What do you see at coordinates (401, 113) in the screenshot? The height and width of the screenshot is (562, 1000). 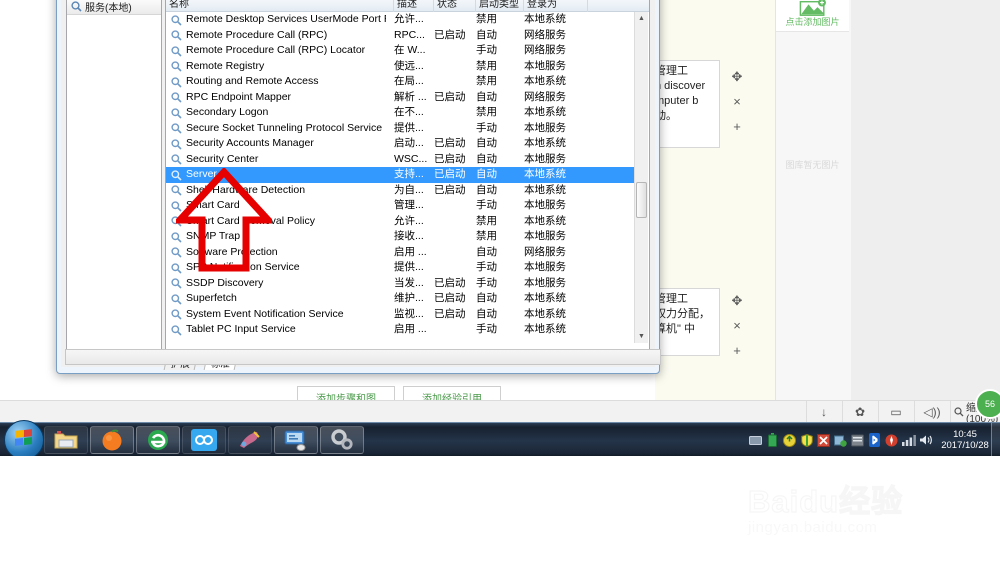 I see `table-row: Secondary Logon 在不... 禁用 本地系统` at bounding box center [401, 113].